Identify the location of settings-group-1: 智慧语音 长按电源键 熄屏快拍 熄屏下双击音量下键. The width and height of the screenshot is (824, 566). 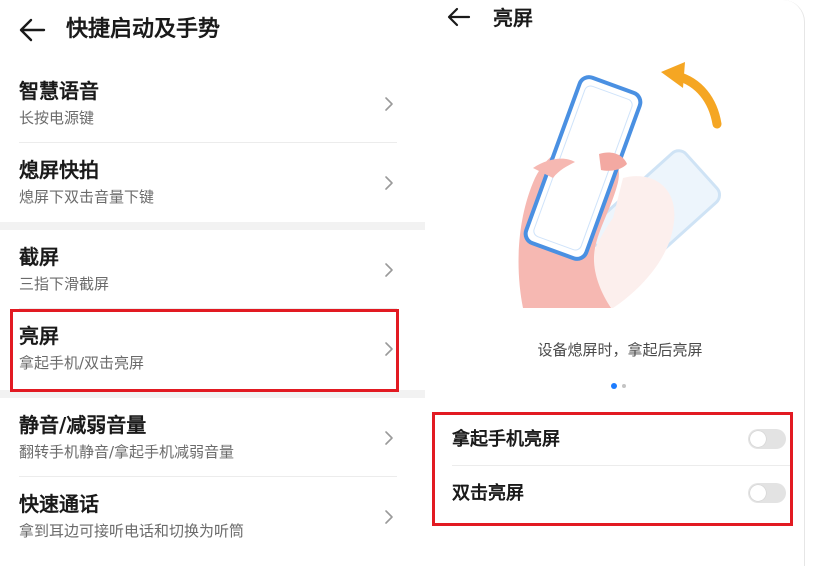
(212, 143).